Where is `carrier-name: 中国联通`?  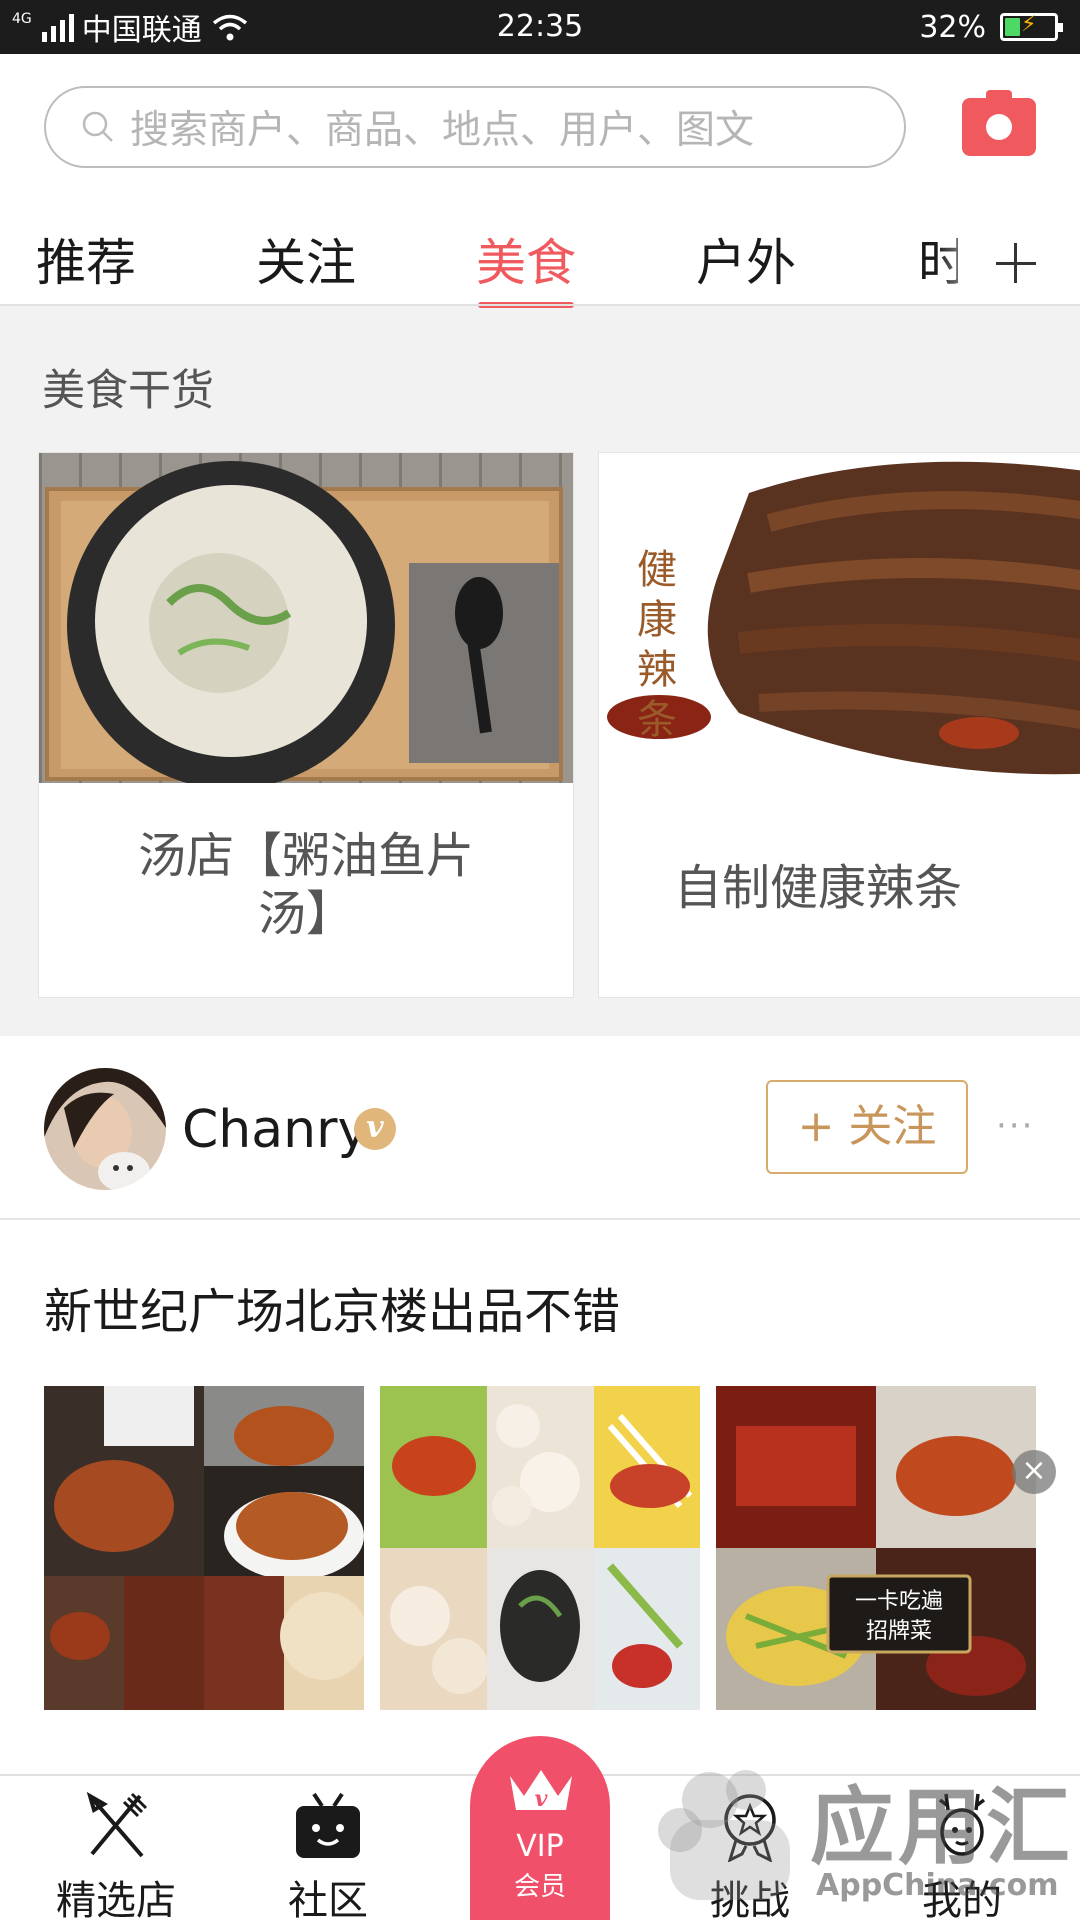
carrier-name: 中国联通 is located at coordinates (141, 30).